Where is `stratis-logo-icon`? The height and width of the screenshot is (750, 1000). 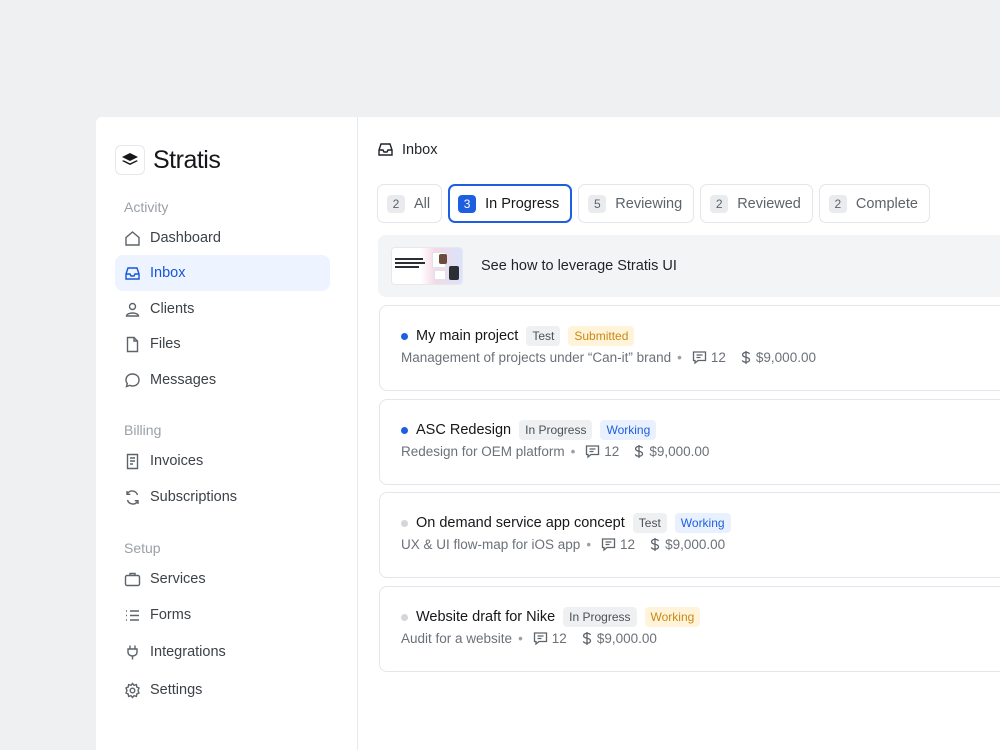 stratis-logo-icon is located at coordinates (130, 160).